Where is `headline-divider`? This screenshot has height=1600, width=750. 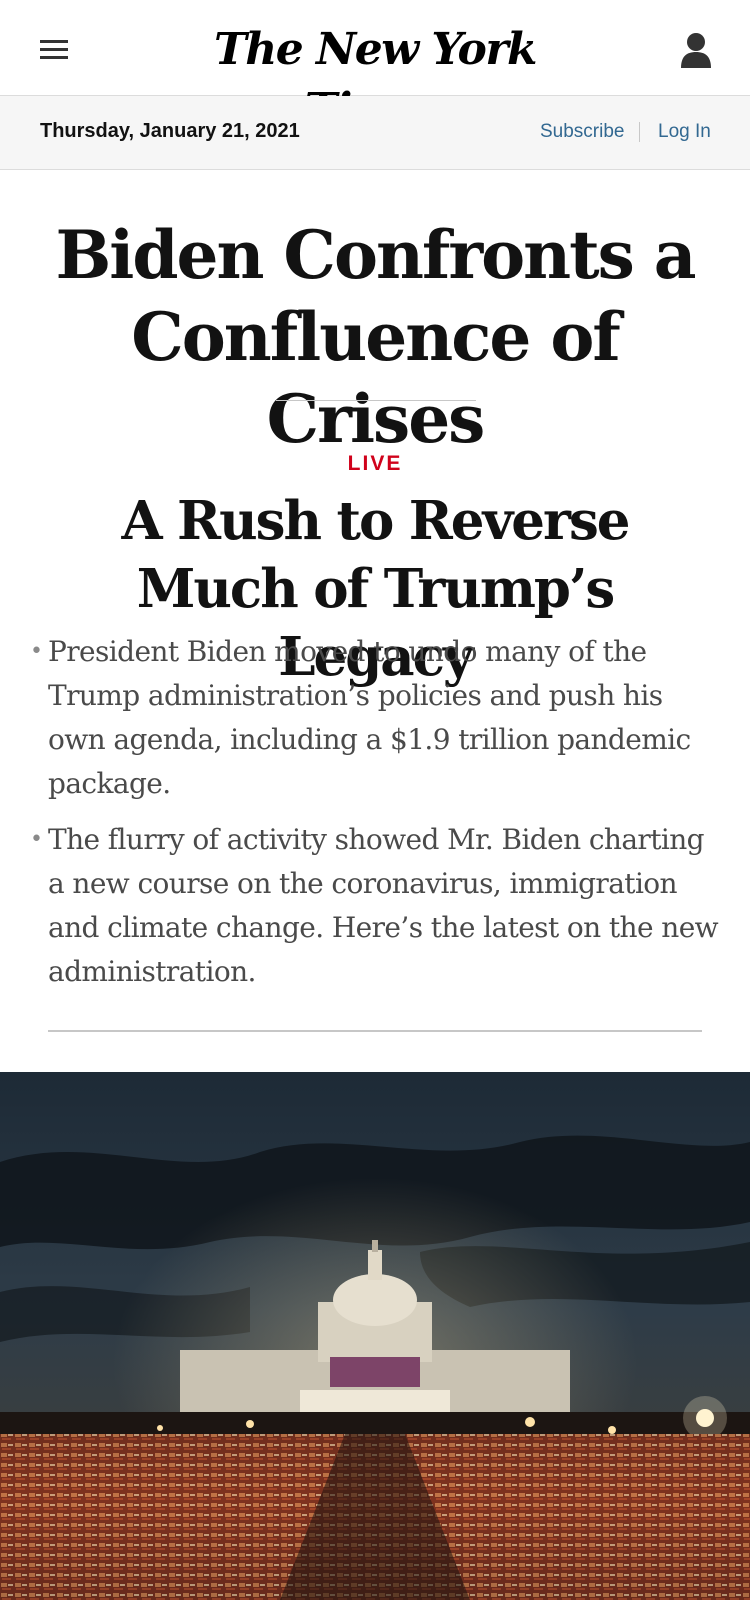 headline-divider is located at coordinates (376, 400).